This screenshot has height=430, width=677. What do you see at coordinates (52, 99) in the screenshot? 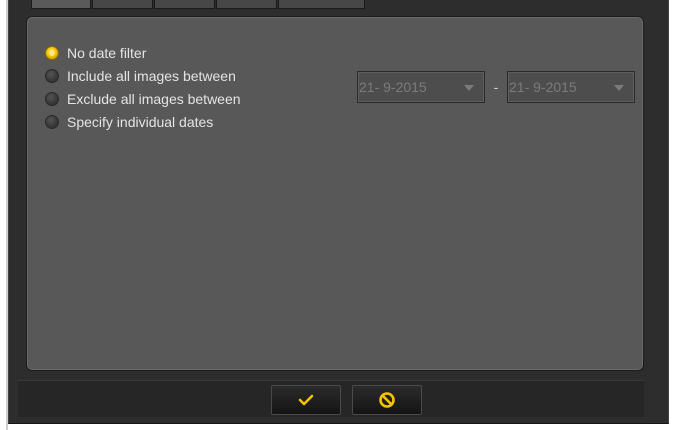
I see `radio-exclude-between` at bounding box center [52, 99].